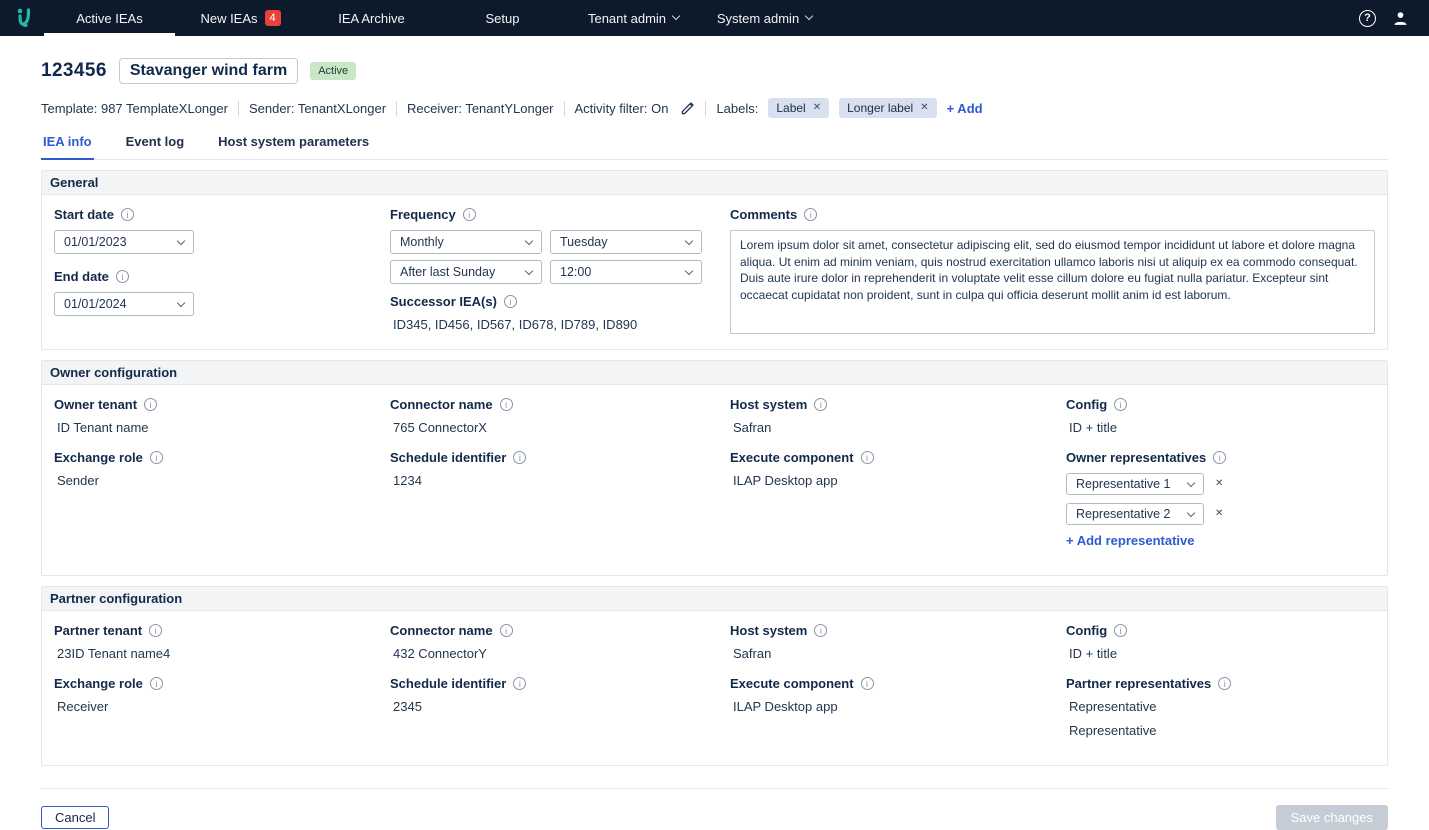 Image resolution: width=1429 pixels, height=830 pixels. I want to click on field-start-date: Start date i 01/01/2023, so click(222, 230).